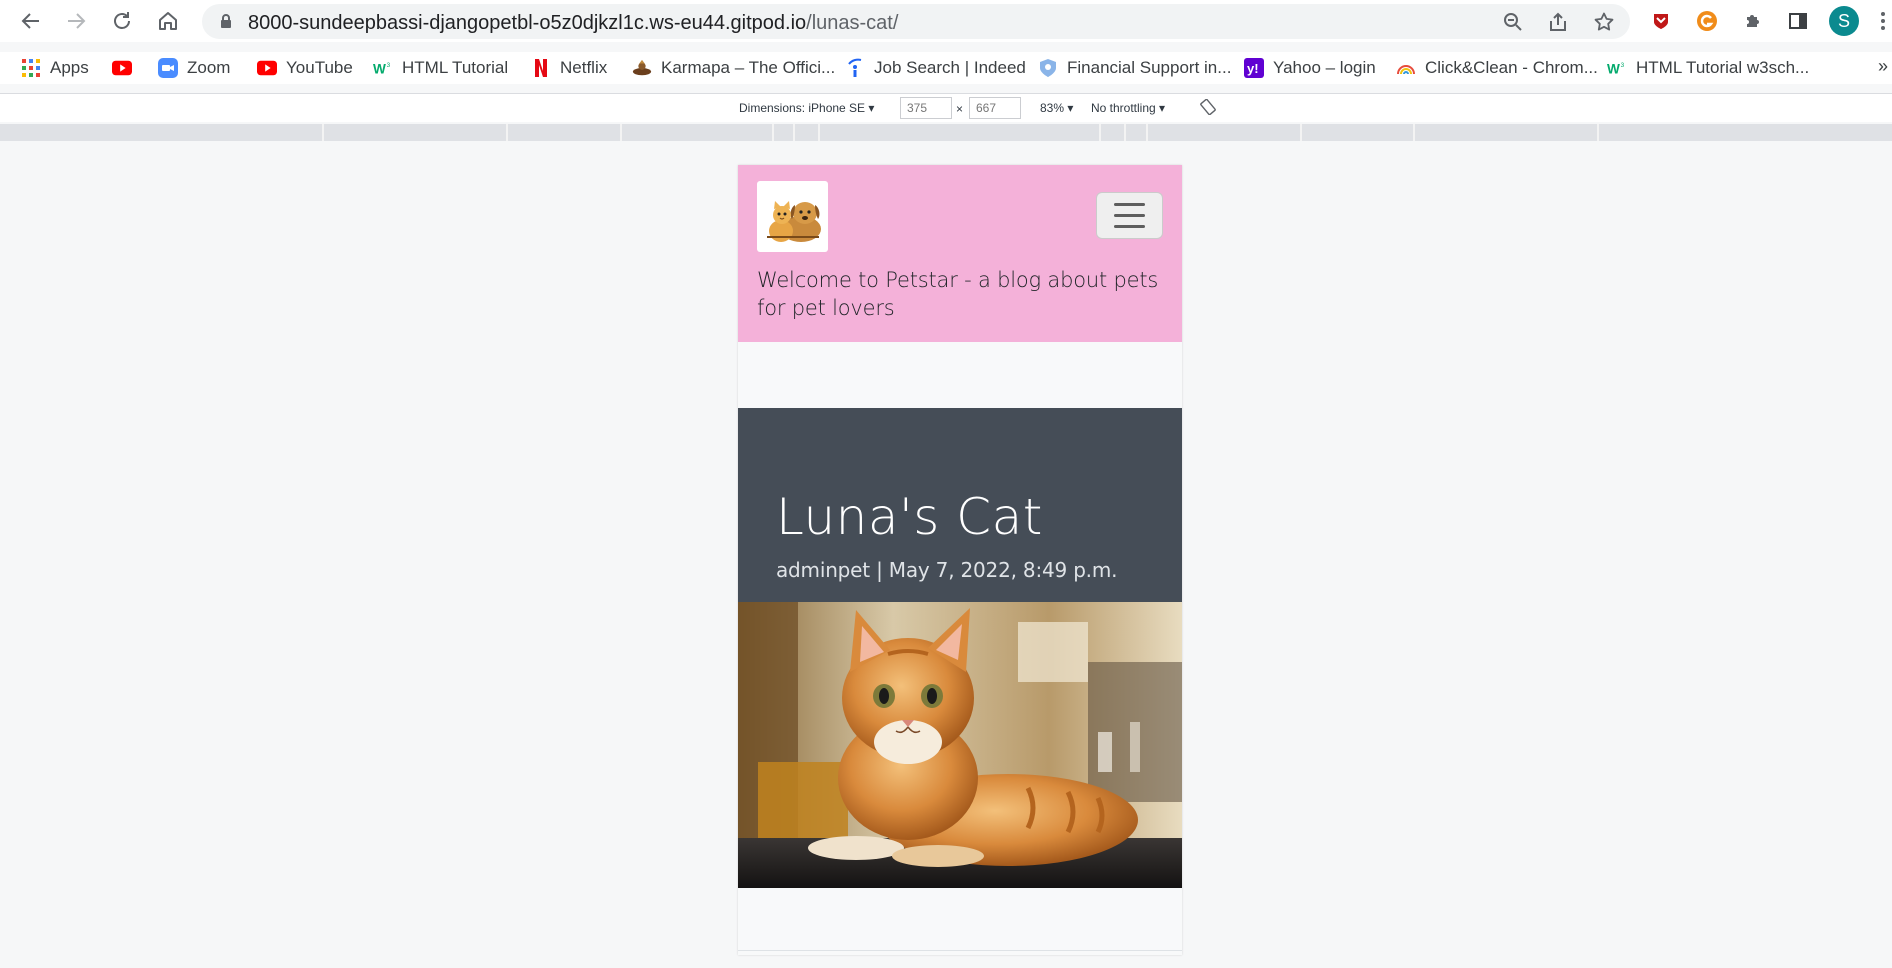 The height and width of the screenshot is (968, 1892). Describe the element at coordinates (806, 108) in the screenshot. I see `device-dimensions-select: Dimensions: iPhone SE ▾` at that location.